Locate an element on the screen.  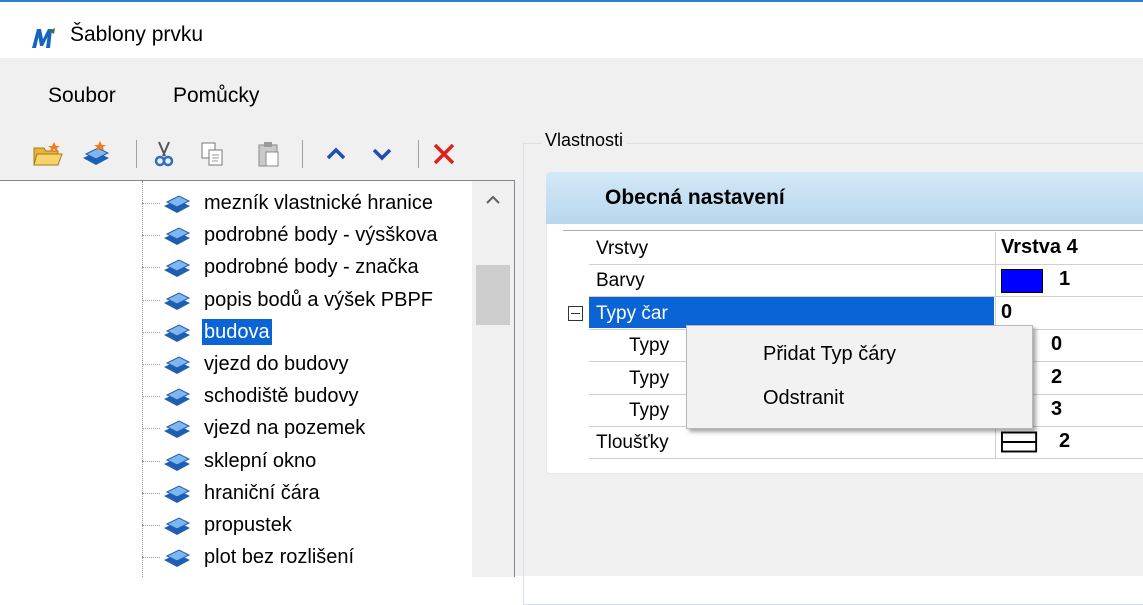
tree-item: budova is located at coordinates (307, 332).